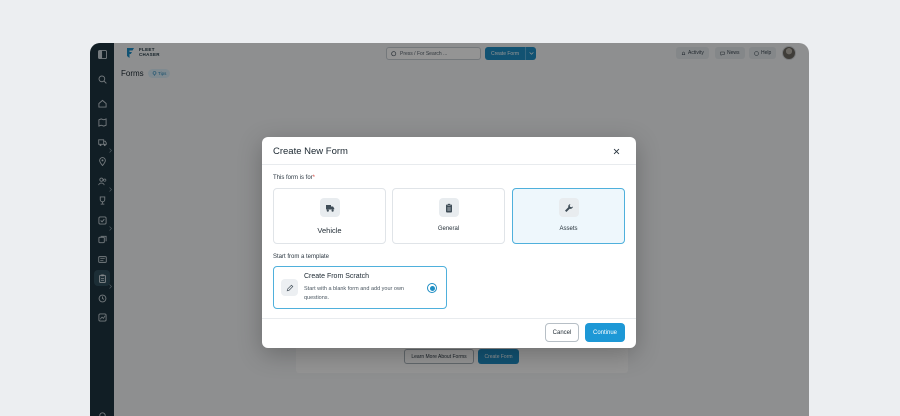 This screenshot has height=416, width=900. I want to click on option-vehicle-label: Vehicle, so click(329, 230).